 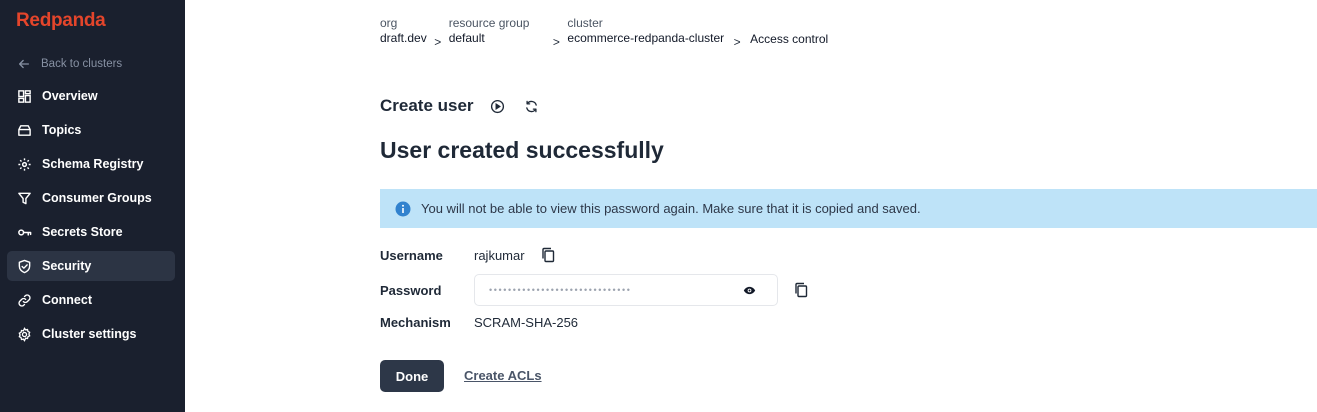 What do you see at coordinates (24, 300) in the screenshot?
I see `link-icon` at bounding box center [24, 300].